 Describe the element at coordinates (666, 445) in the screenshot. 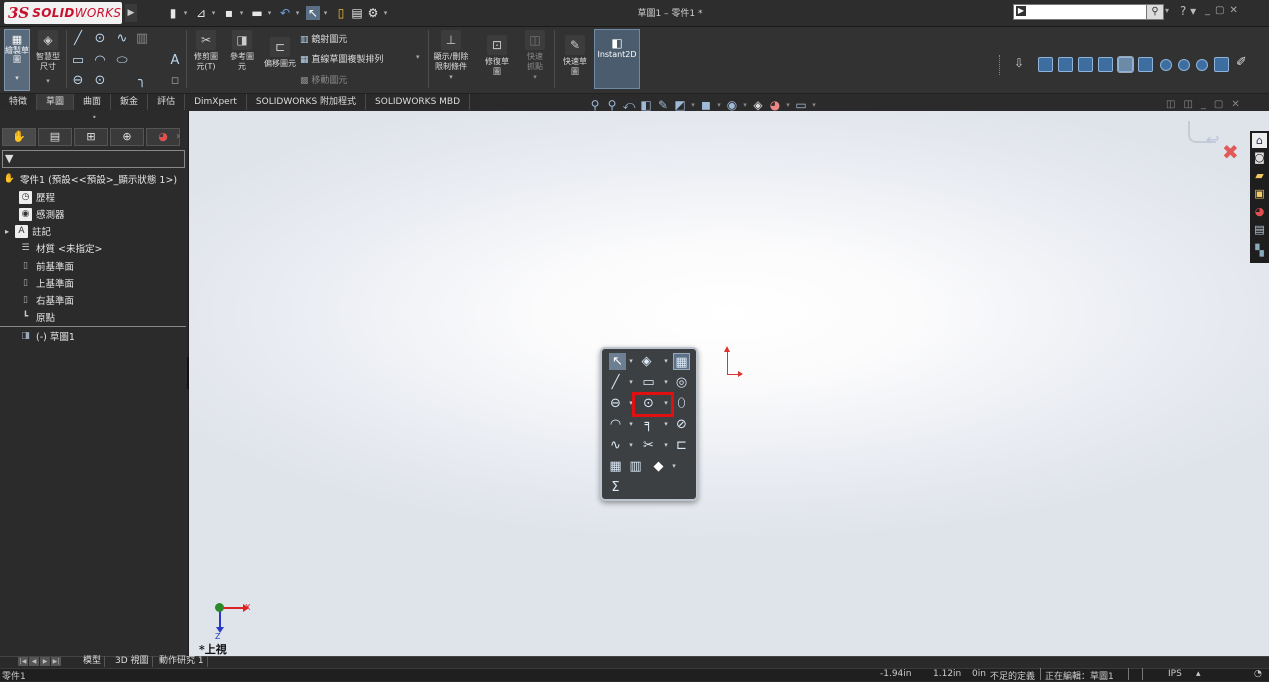

I see `trim-dropdown-icon: ▾` at that location.